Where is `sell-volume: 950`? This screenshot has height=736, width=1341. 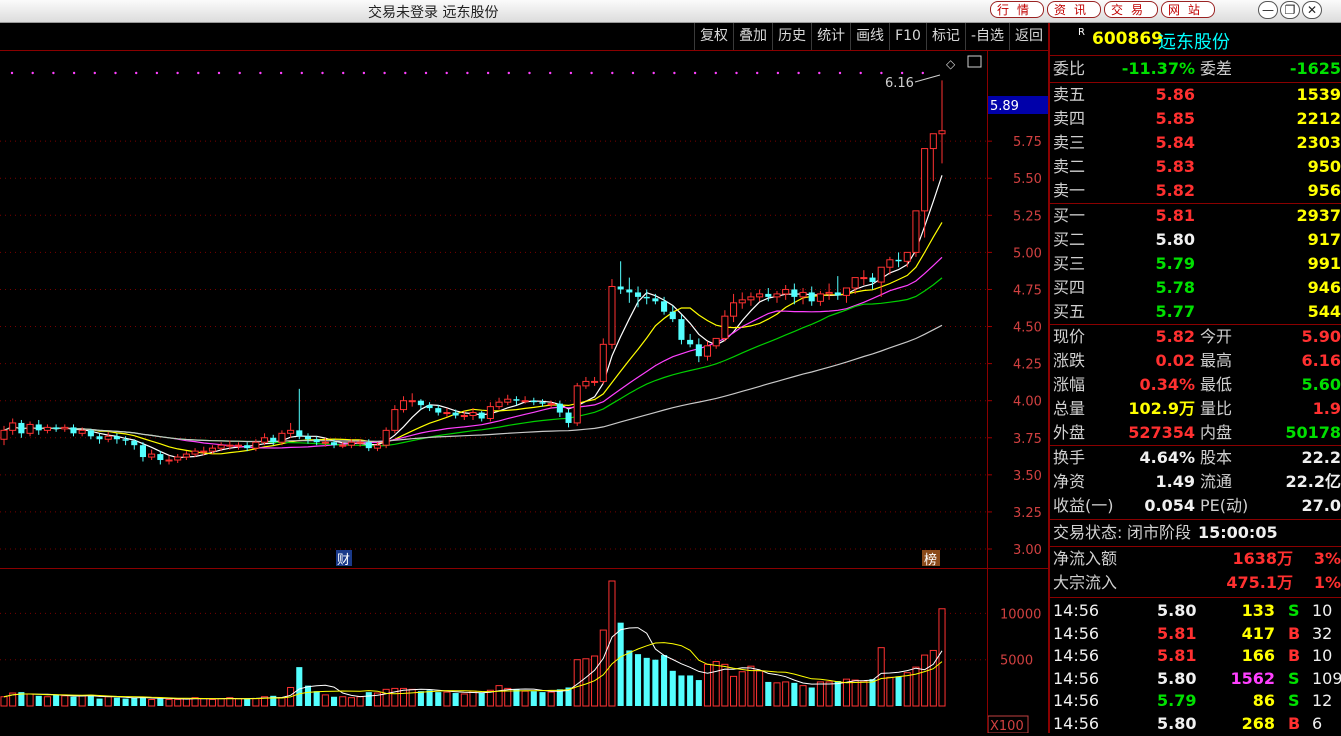 sell-volume: 950 is located at coordinates (1324, 166).